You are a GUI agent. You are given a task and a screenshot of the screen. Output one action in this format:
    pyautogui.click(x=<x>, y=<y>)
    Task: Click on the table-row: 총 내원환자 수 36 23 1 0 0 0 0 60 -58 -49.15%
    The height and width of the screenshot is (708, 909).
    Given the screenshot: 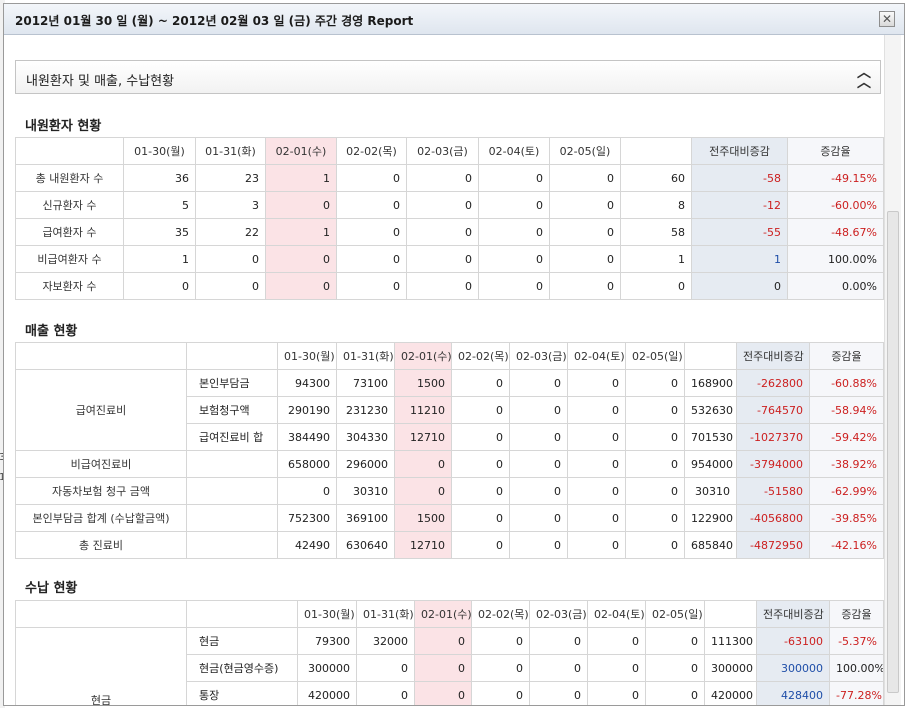 What is the action you would take?
    pyautogui.click(x=449, y=178)
    